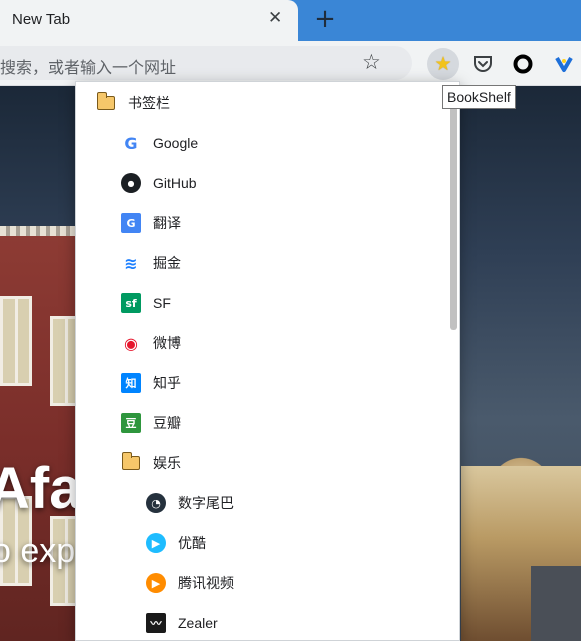 The width and height of the screenshot is (581, 641). What do you see at coordinates (151, 343) in the screenshot?
I see `bookmark-item: ◉ 微博` at bounding box center [151, 343].